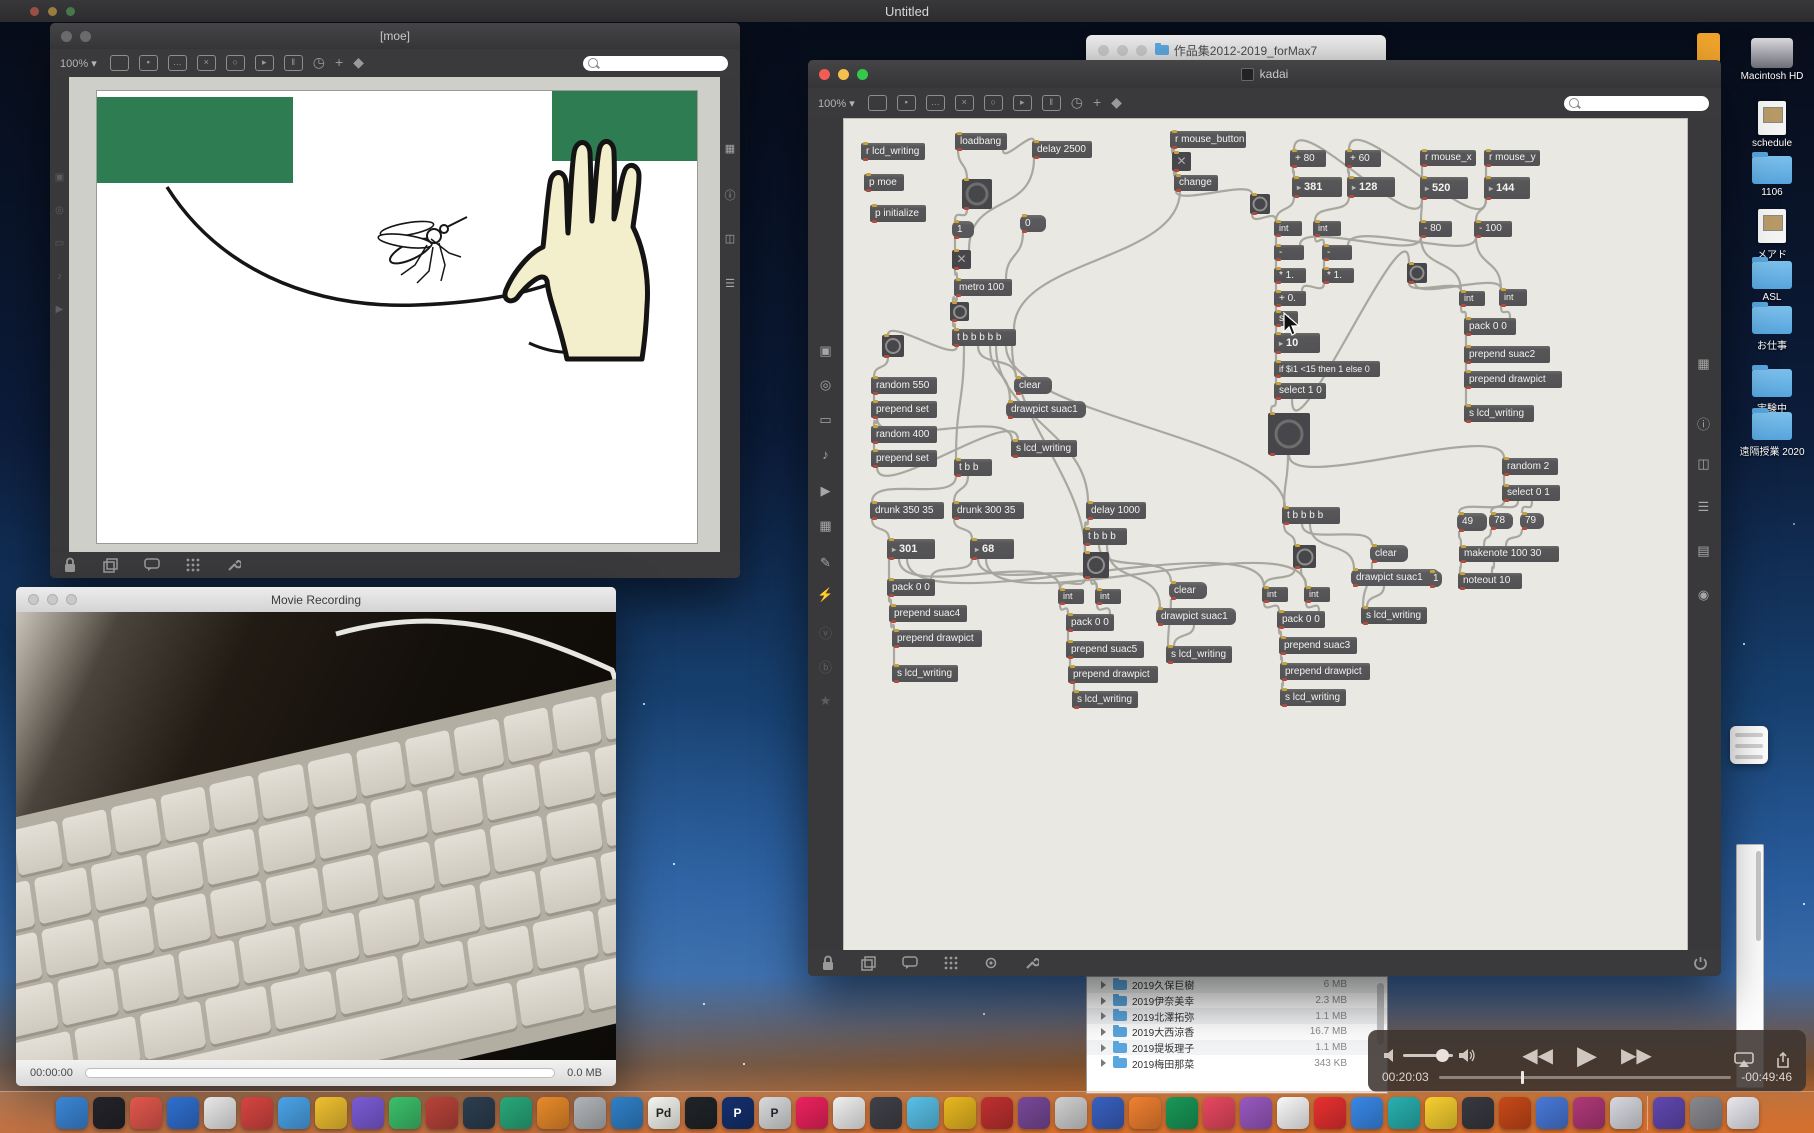  Describe the element at coordinates (1532, 521) in the screenshot. I see `max-message-79: 79` at that location.